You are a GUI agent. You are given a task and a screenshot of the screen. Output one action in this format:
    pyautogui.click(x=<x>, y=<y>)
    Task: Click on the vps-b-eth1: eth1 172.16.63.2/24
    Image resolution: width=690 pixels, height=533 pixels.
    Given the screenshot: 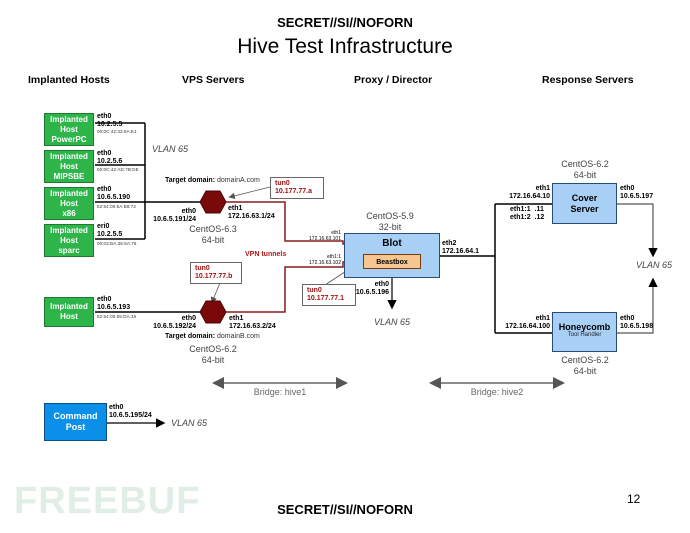 What is the action you would take?
    pyautogui.click(x=252, y=322)
    